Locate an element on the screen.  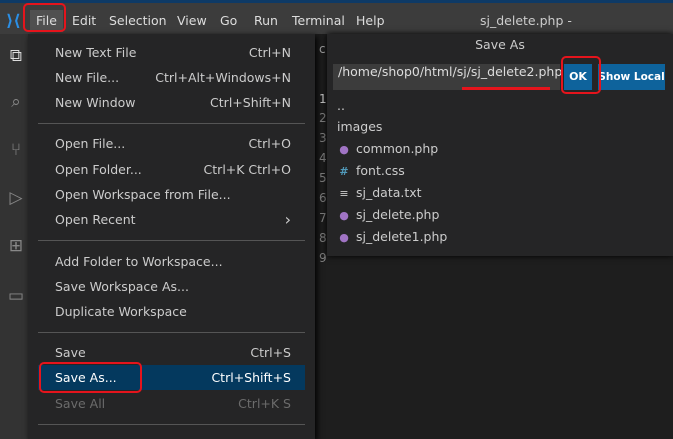
menu-item-shortcut: Ctrl+Alt+Windows+N is located at coordinates (223, 77).